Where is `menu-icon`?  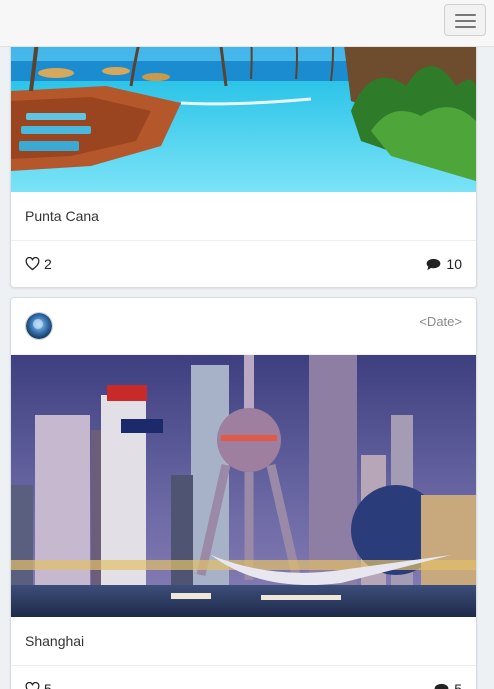
menu-icon is located at coordinates (465, 15).